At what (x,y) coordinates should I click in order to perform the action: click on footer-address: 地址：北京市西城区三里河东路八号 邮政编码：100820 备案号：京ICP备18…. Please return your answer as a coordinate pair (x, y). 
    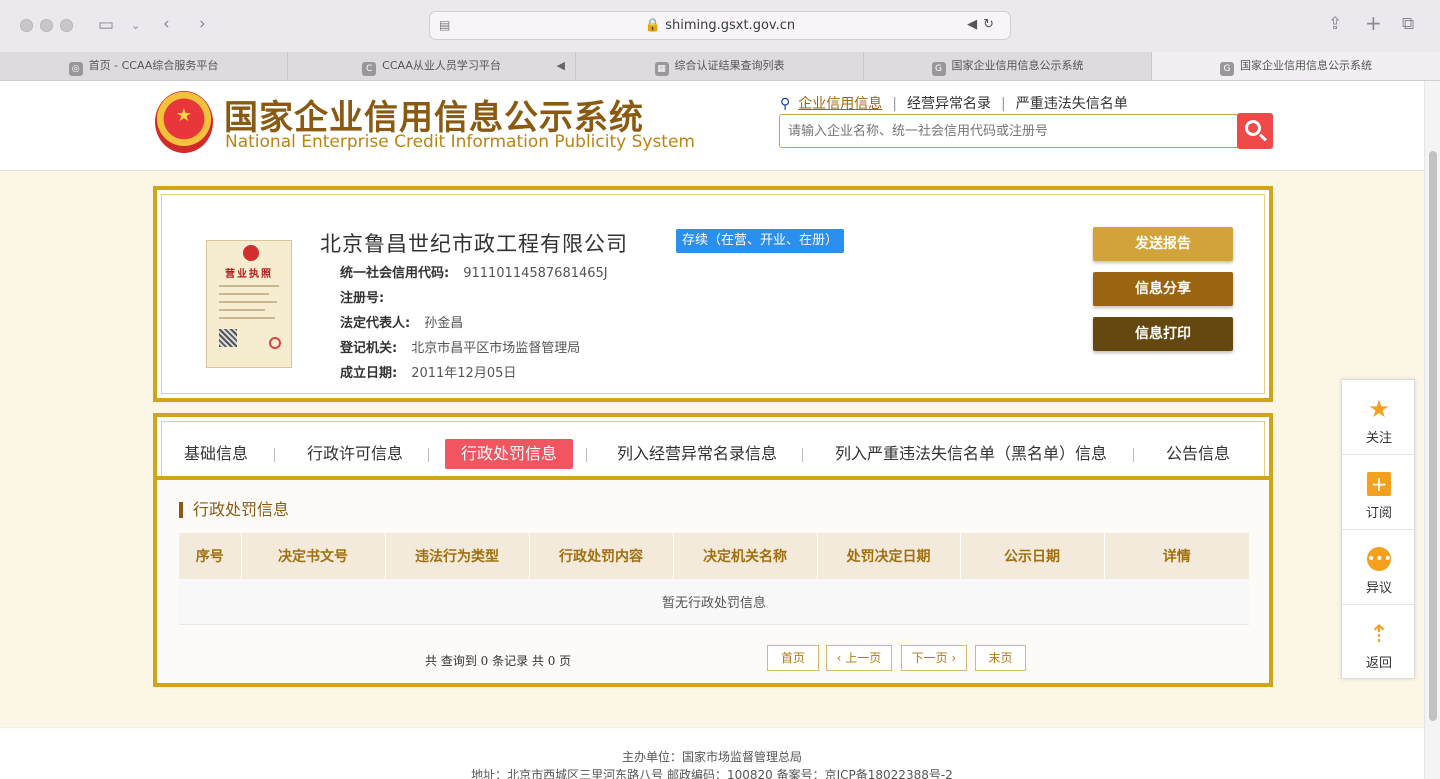
    Looking at the image, I should click on (712, 773).